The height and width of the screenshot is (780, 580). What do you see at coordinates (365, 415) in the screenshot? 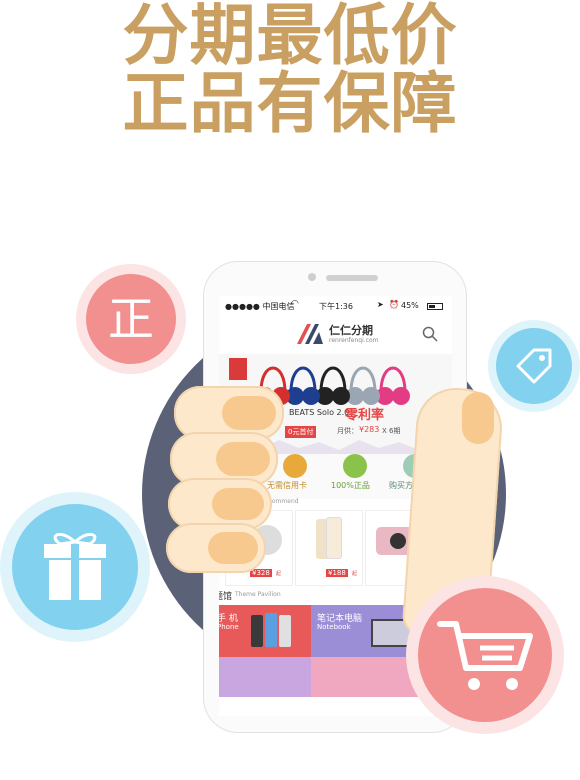
I see `banner-promo: 零利率` at bounding box center [365, 415].